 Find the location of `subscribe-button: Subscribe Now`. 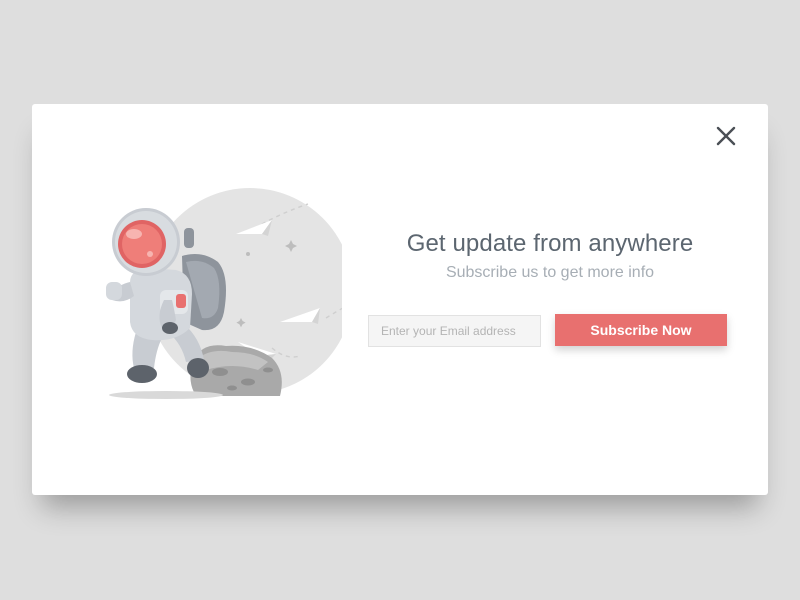

subscribe-button: Subscribe Now is located at coordinates (641, 330).